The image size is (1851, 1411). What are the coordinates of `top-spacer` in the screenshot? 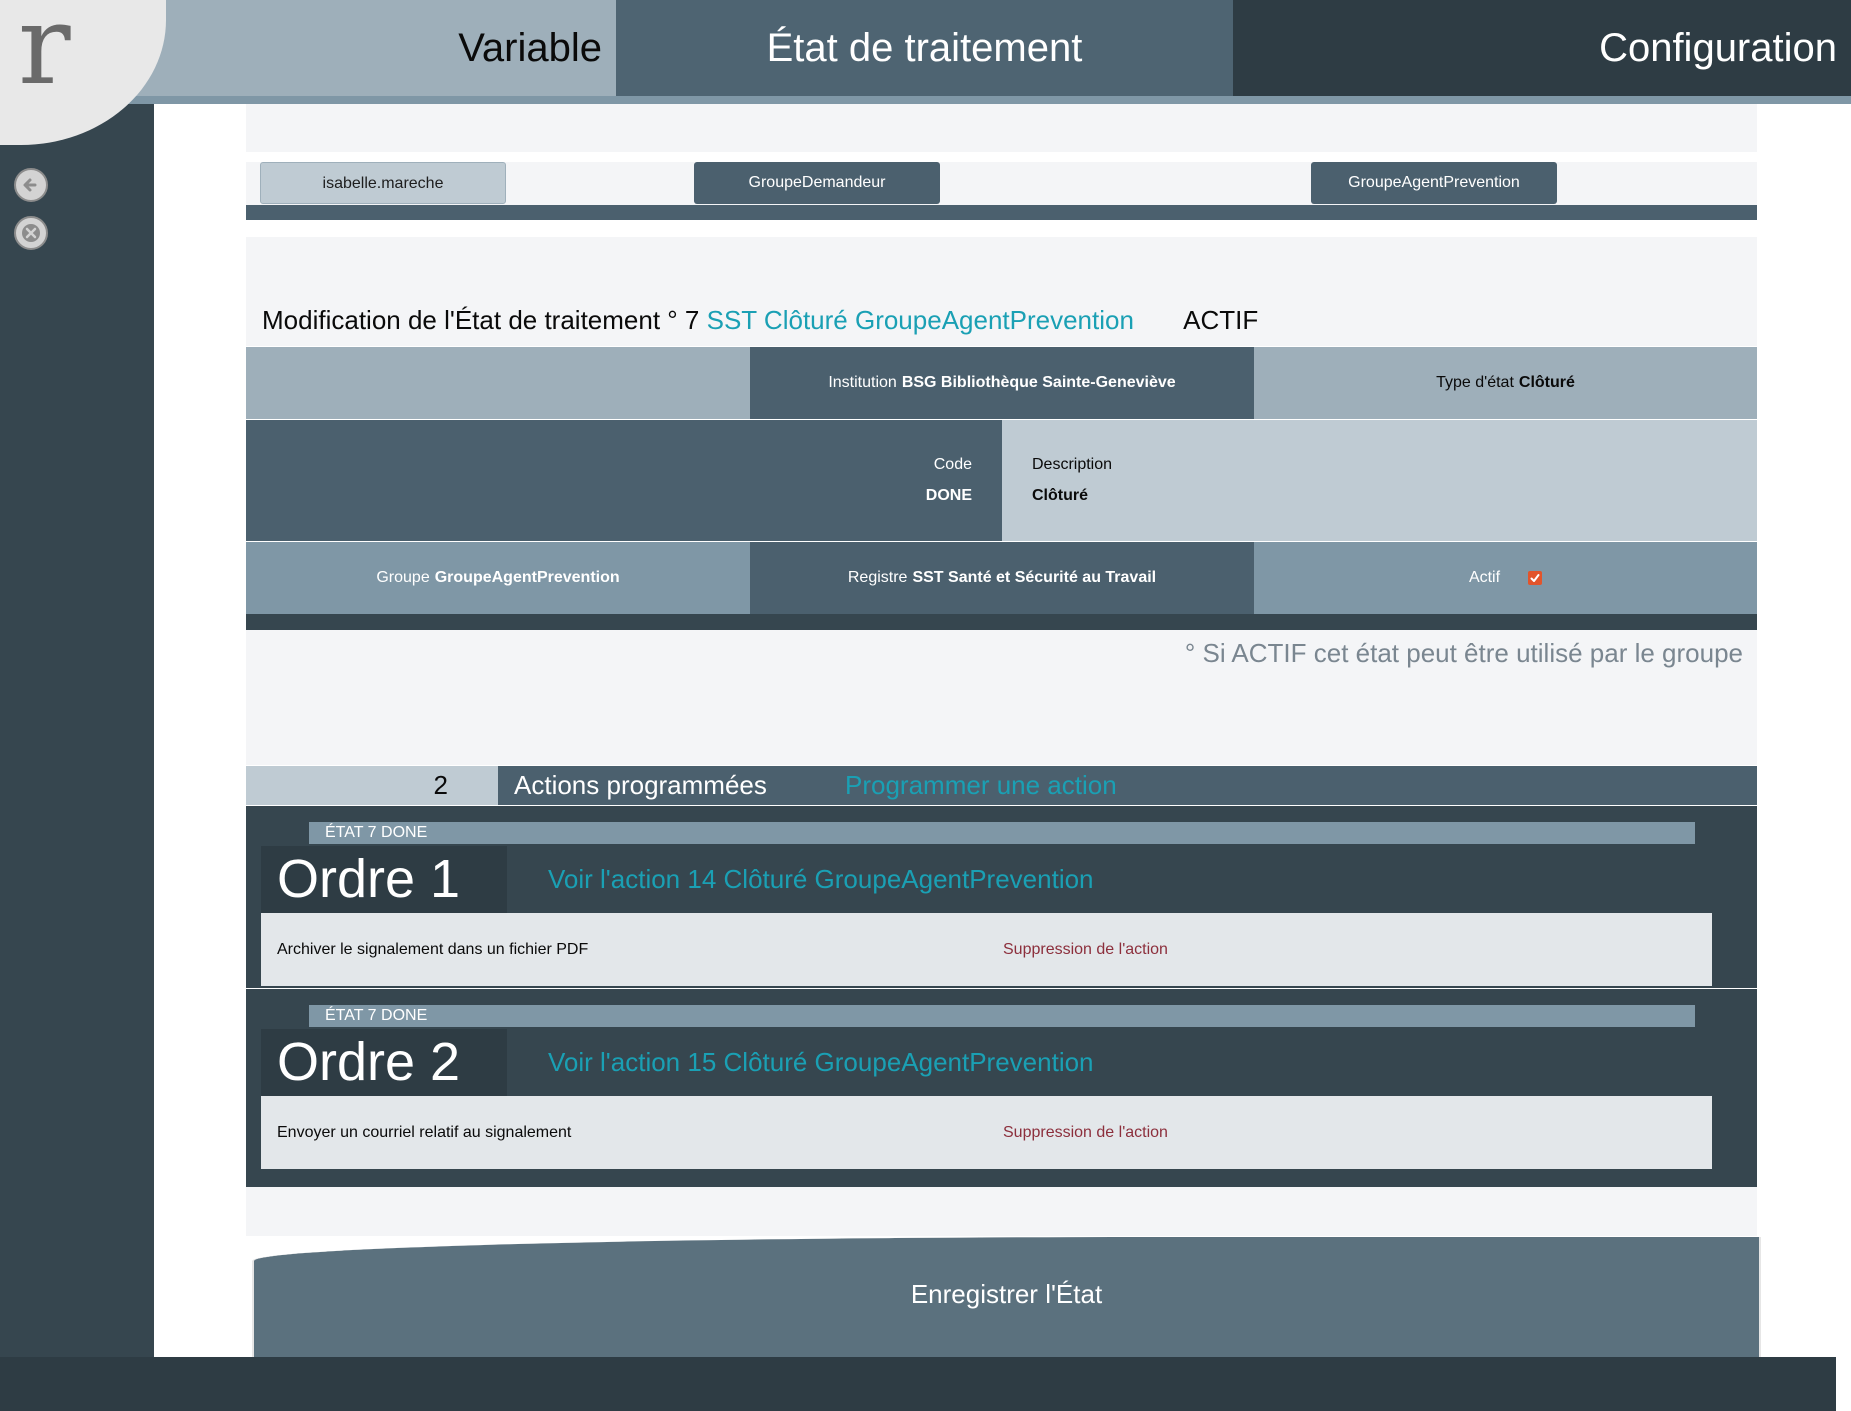 It's located at (1001, 128).